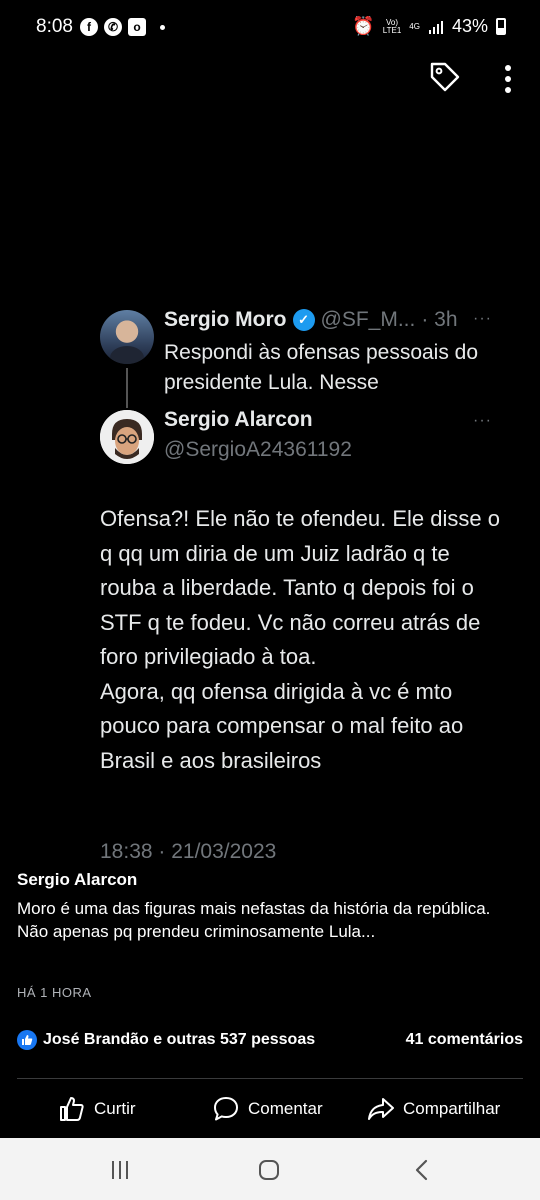  What do you see at coordinates (435, 27) in the screenshot?
I see `signal-icon` at bounding box center [435, 27].